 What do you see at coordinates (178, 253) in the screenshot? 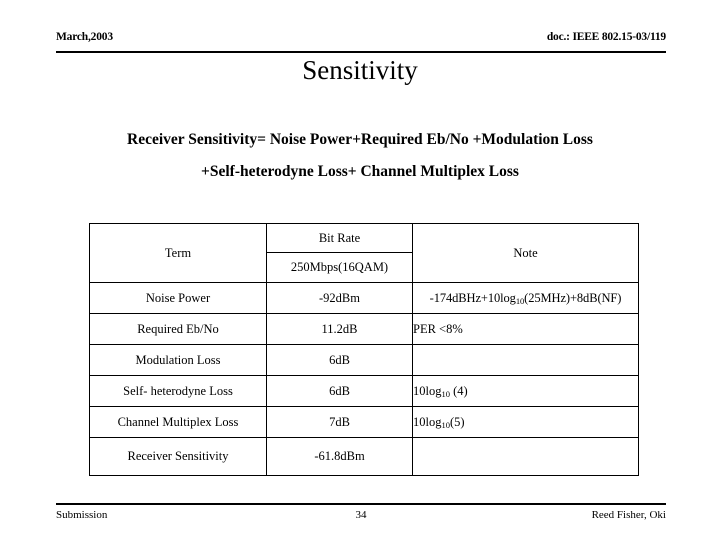
I see `column-header-term: Term` at bounding box center [178, 253].